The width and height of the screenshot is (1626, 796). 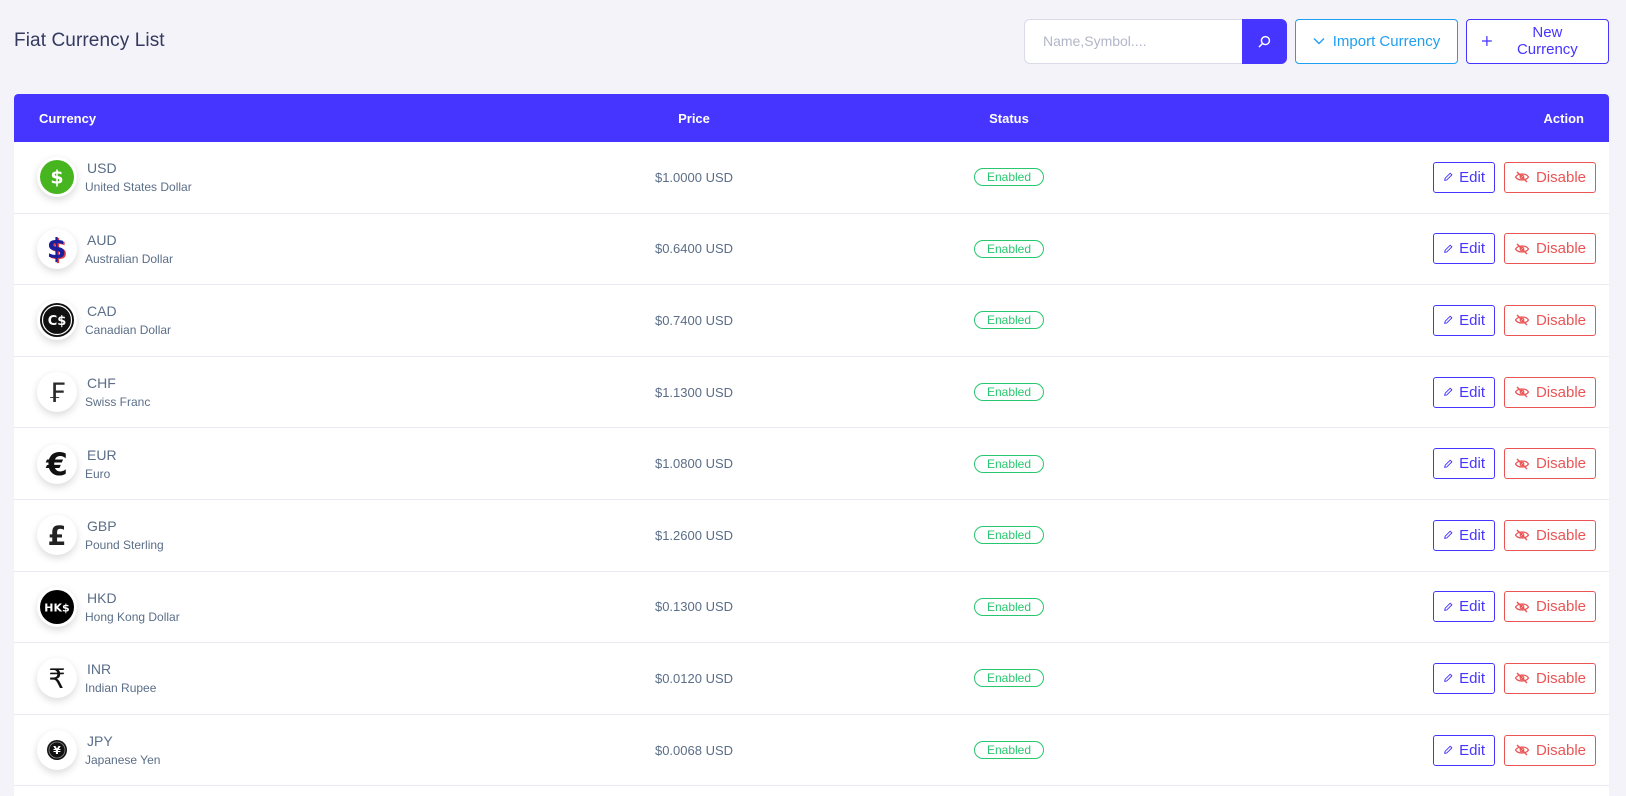 What do you see at coordinates (128, 330) in the screenshot?
I see `currency-name: Canadian Dollar` at bounding box center [128, 330].